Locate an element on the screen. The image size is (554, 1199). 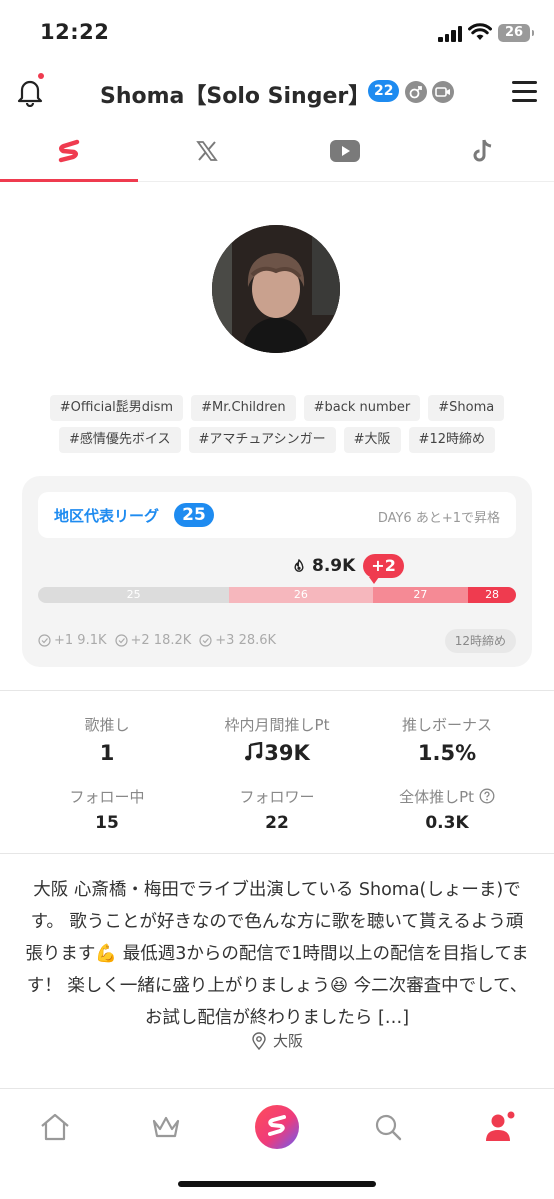
profile-icon is located at coordinates (500, 1126).